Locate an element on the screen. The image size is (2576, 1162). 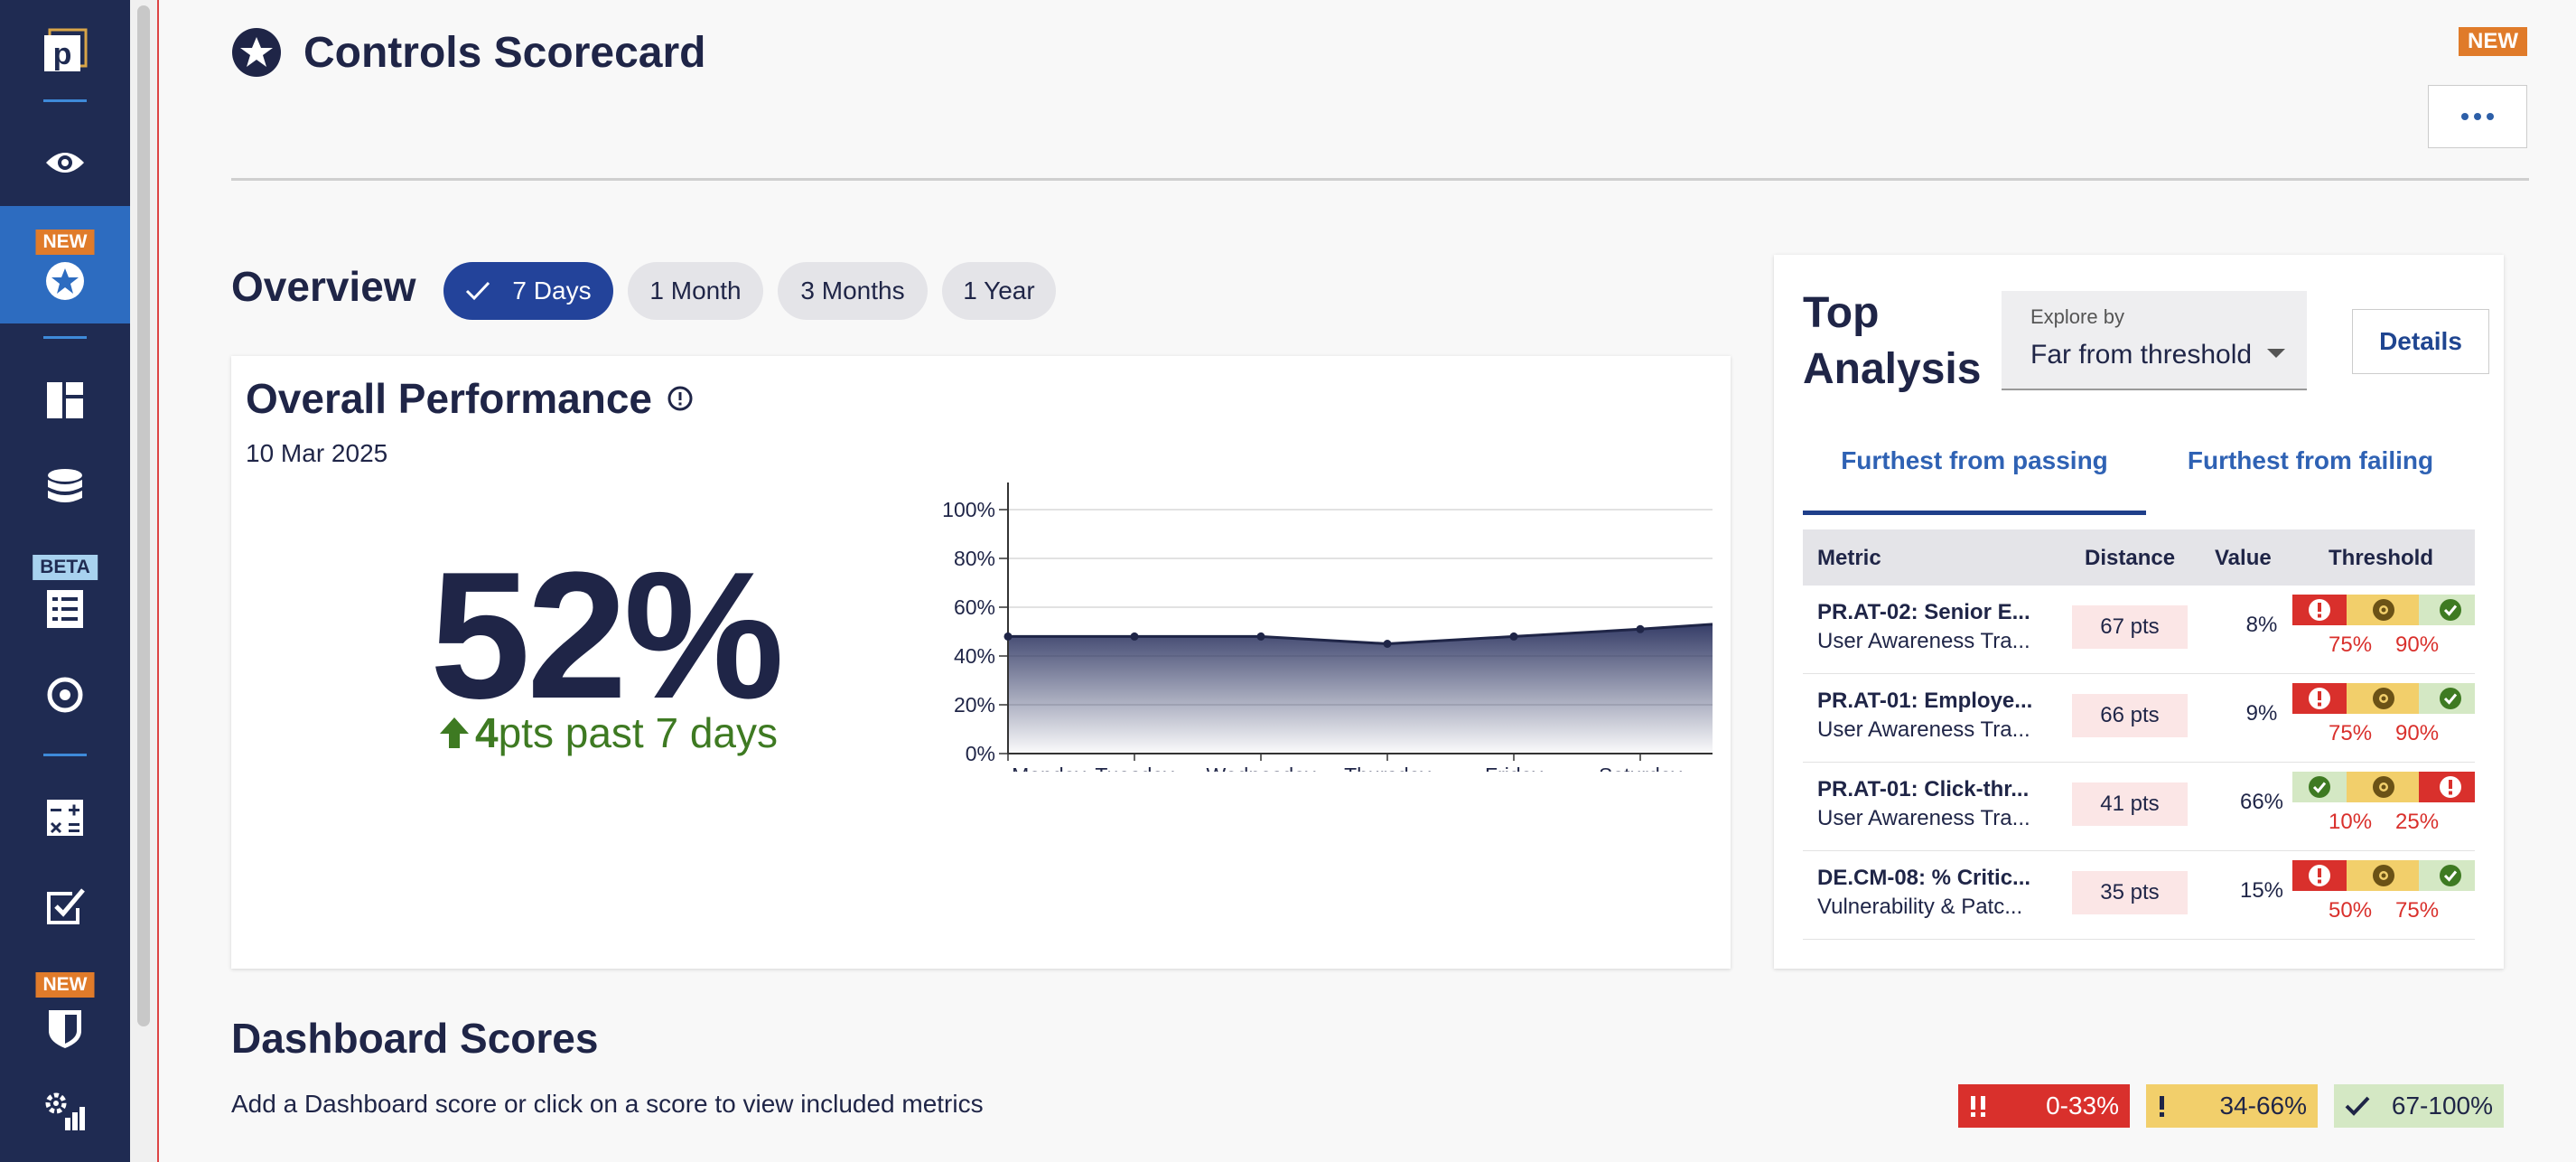
sidebar-item-data is located at coordinates (65, 489).